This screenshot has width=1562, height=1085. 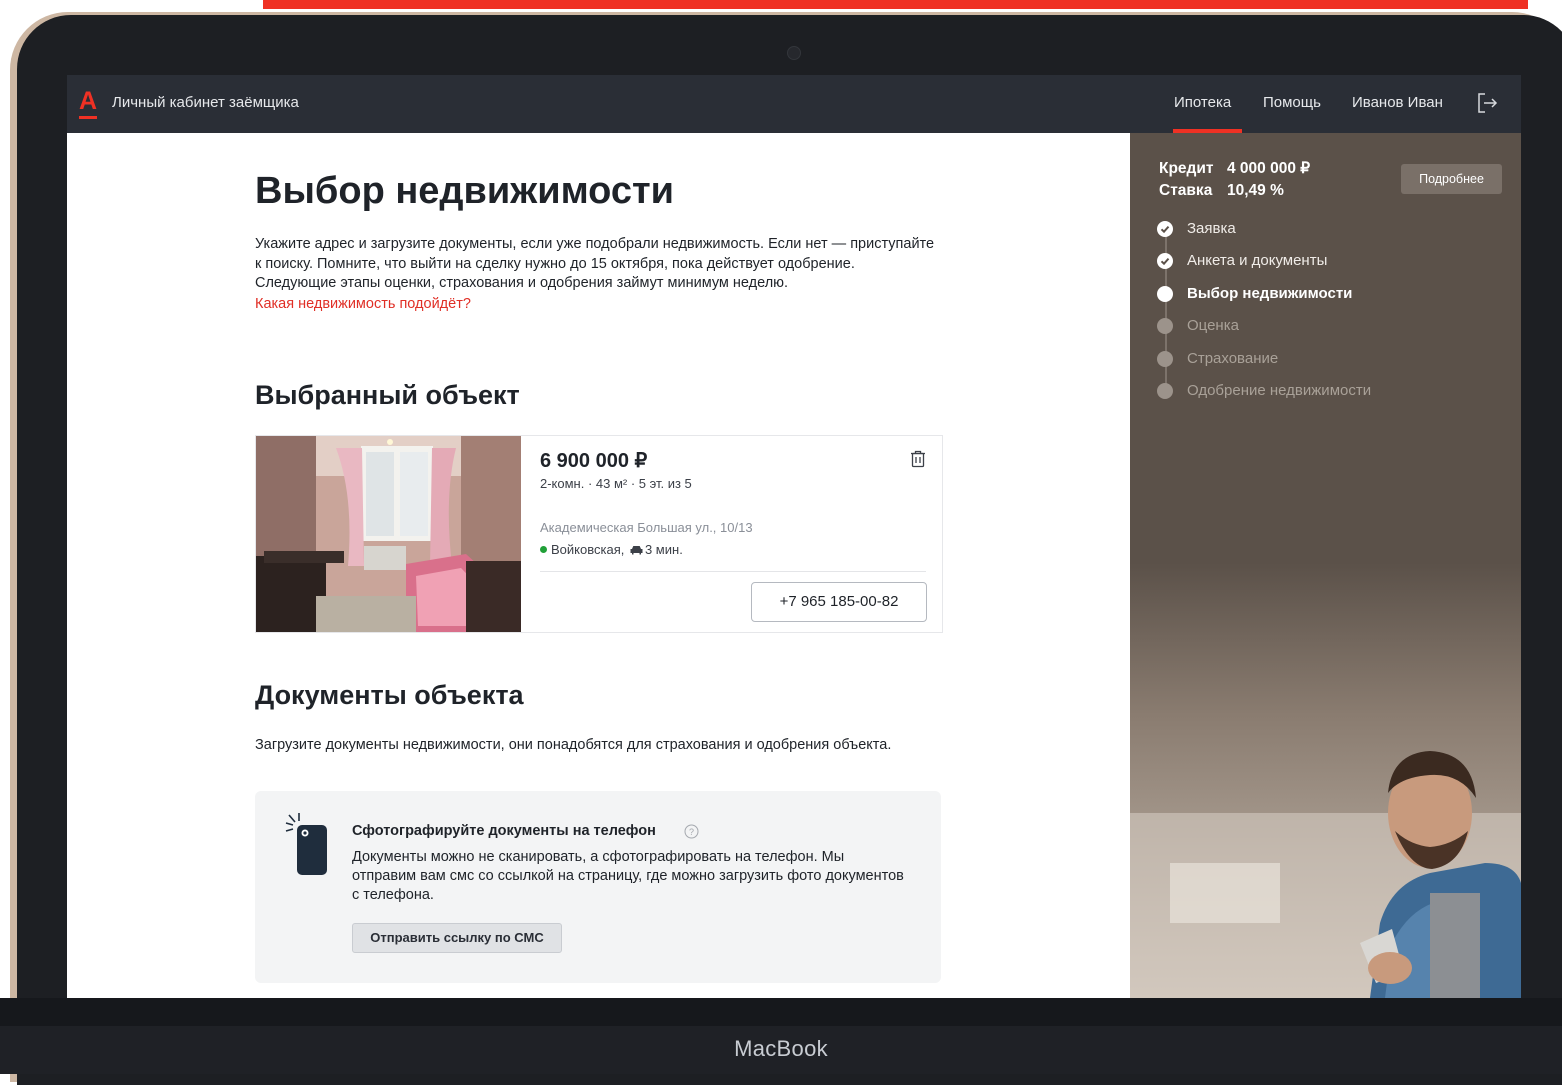 I want to click on alfa-logo: А, so click(x=88, y=104).